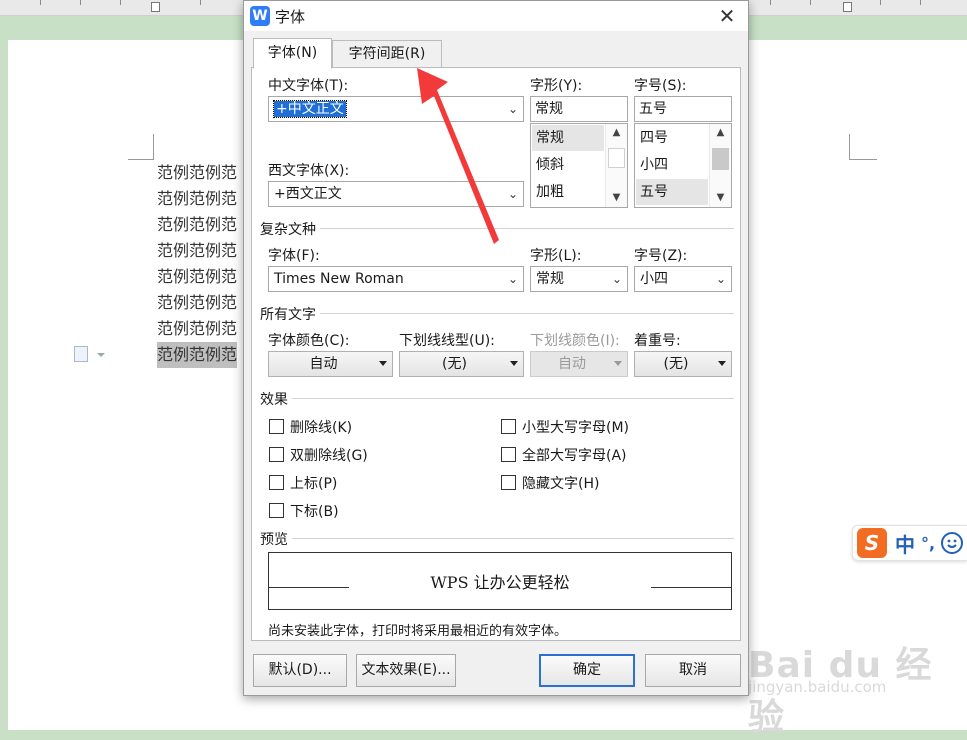 The image size is (967, 740). Describe the element at coordinates (396, 279) in the screenshot. I see `complex-font-combo: Times New Roman ⌄` at that location.